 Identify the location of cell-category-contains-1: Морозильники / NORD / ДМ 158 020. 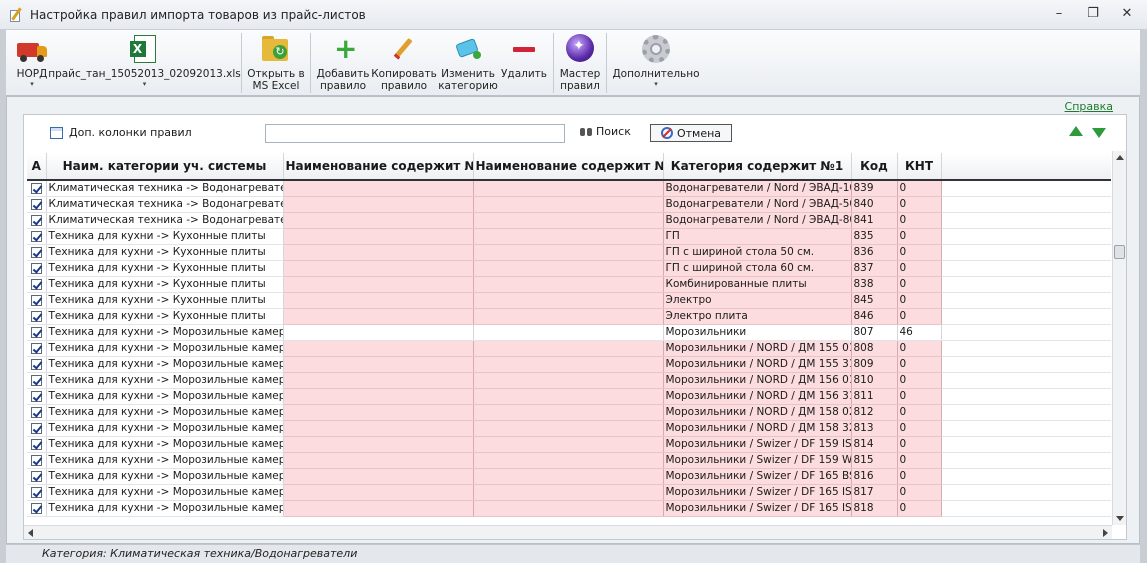
(757, 412).